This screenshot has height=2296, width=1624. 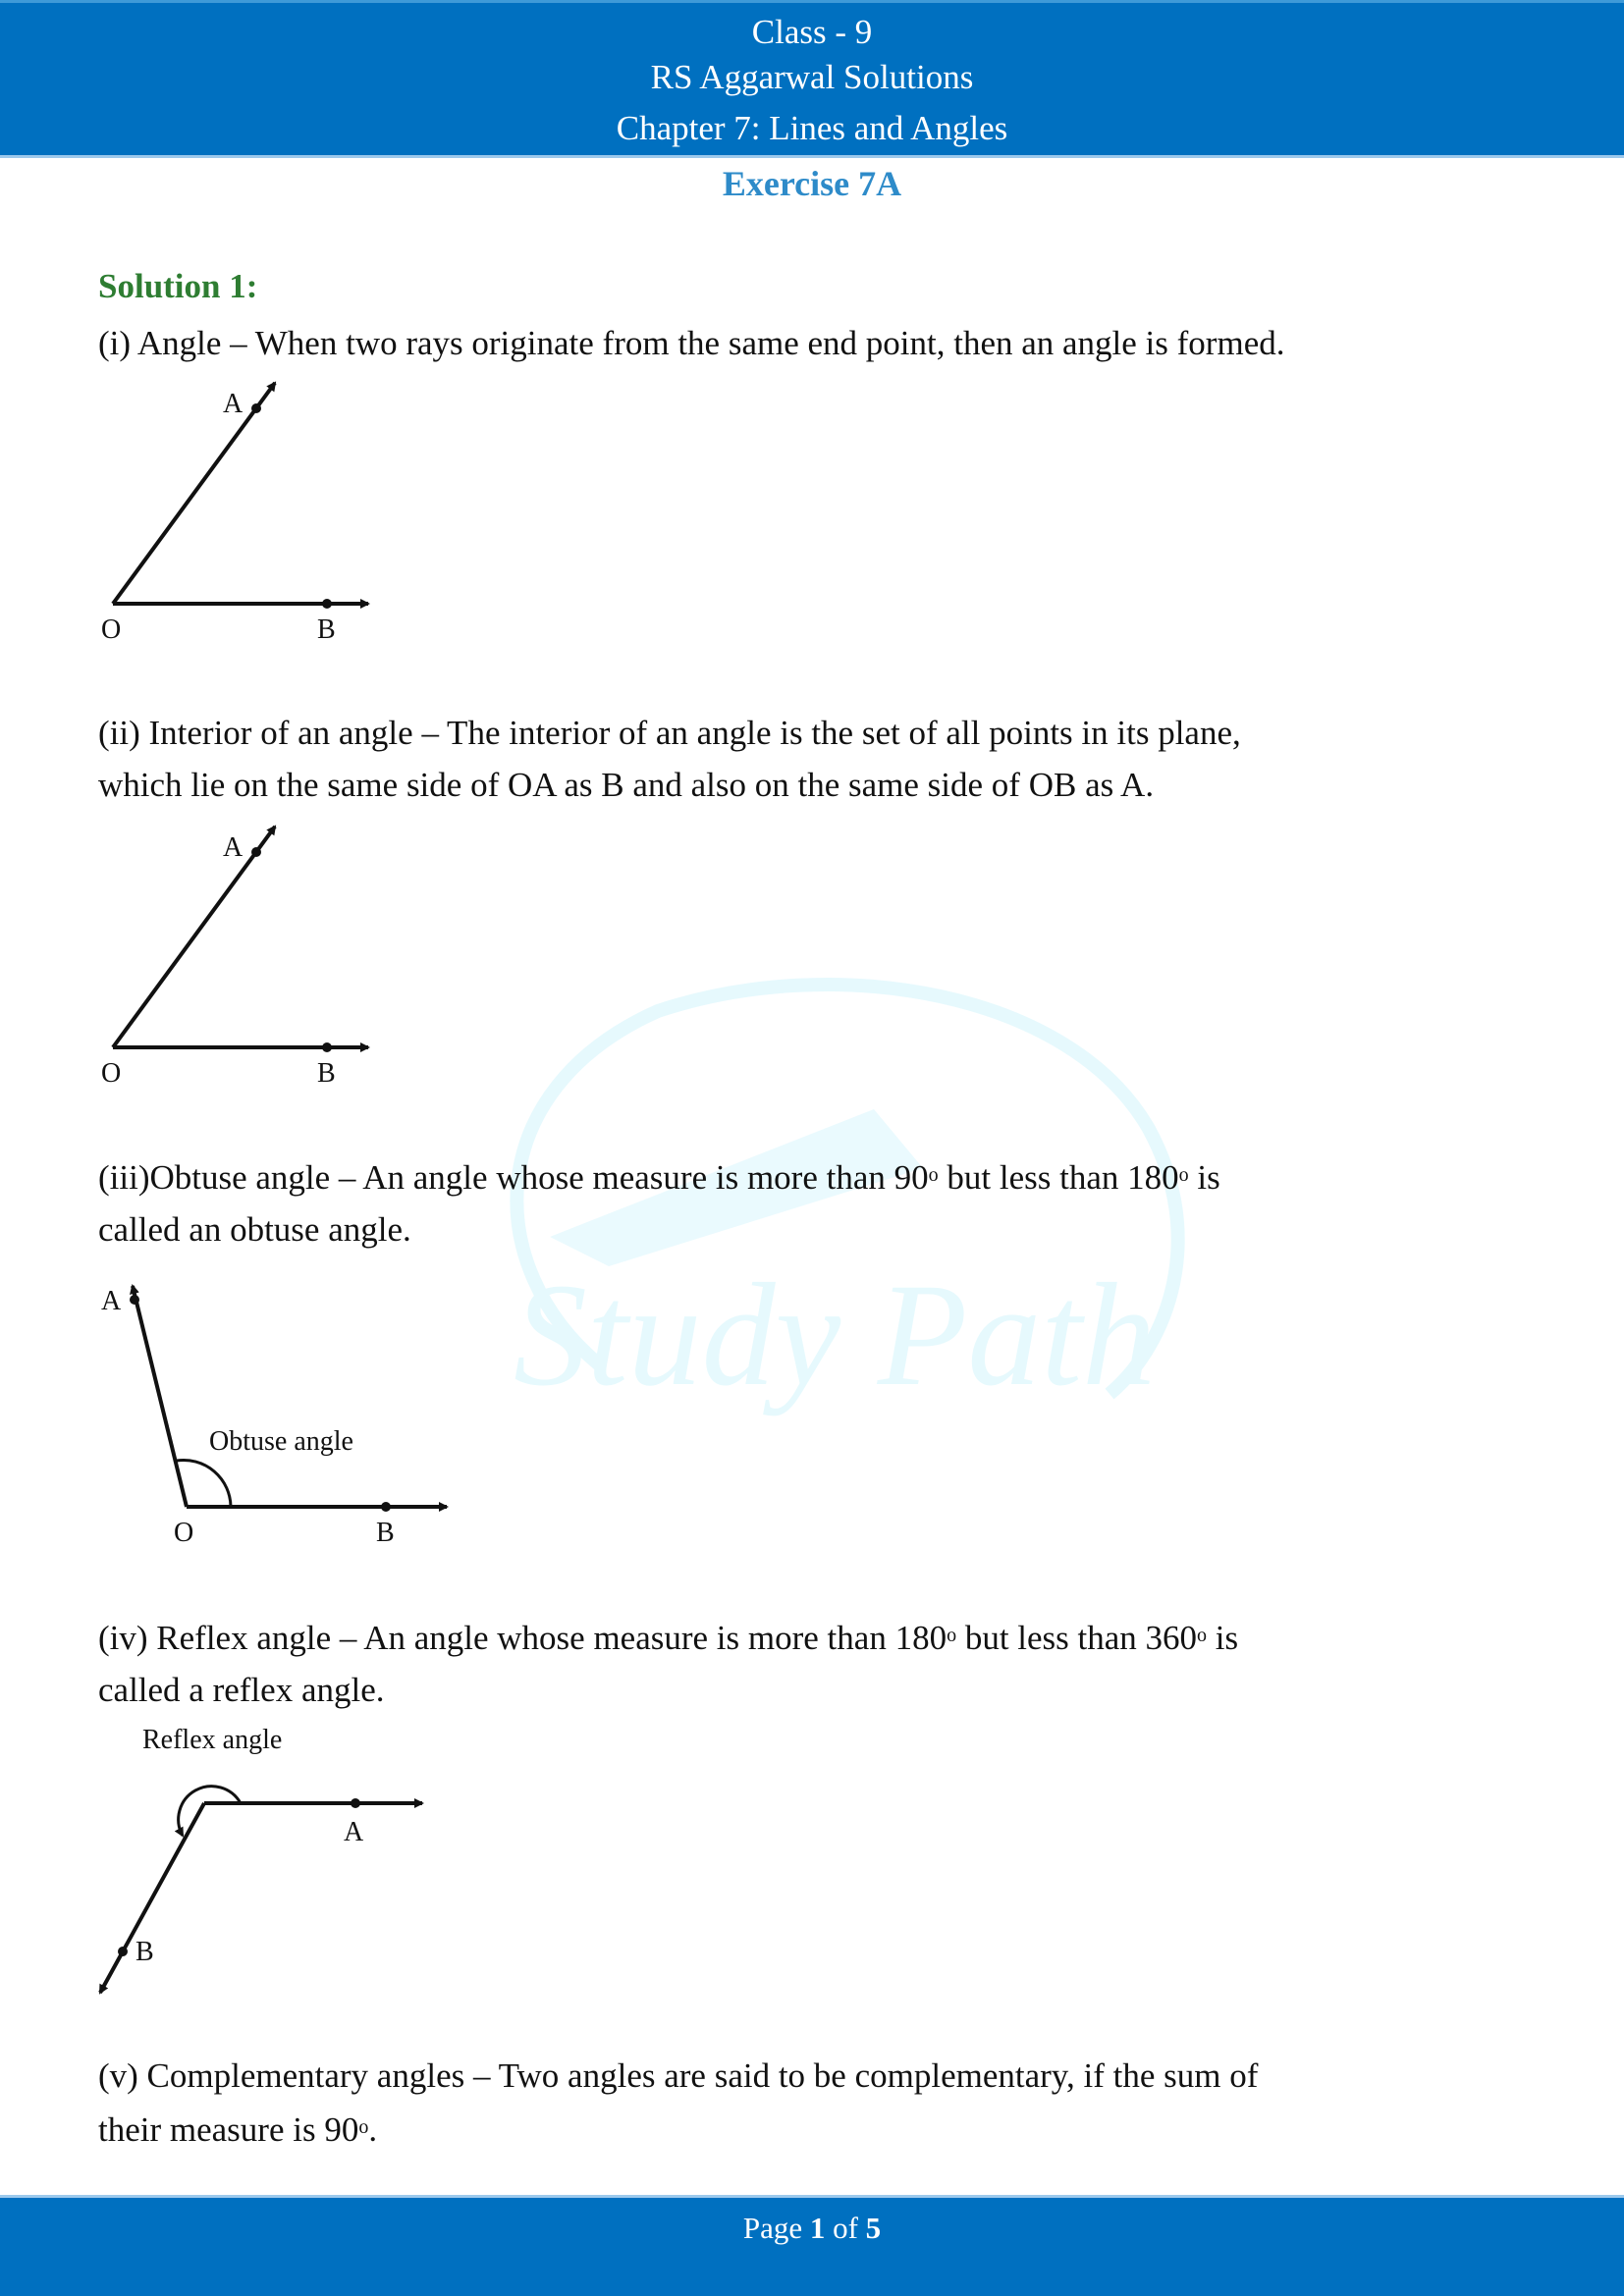 What do you see at coordinates (241, 1690) in the screenshot?
I see `section-reflex-line2: called a reflex angle.` at bounding box center [241, 1690].